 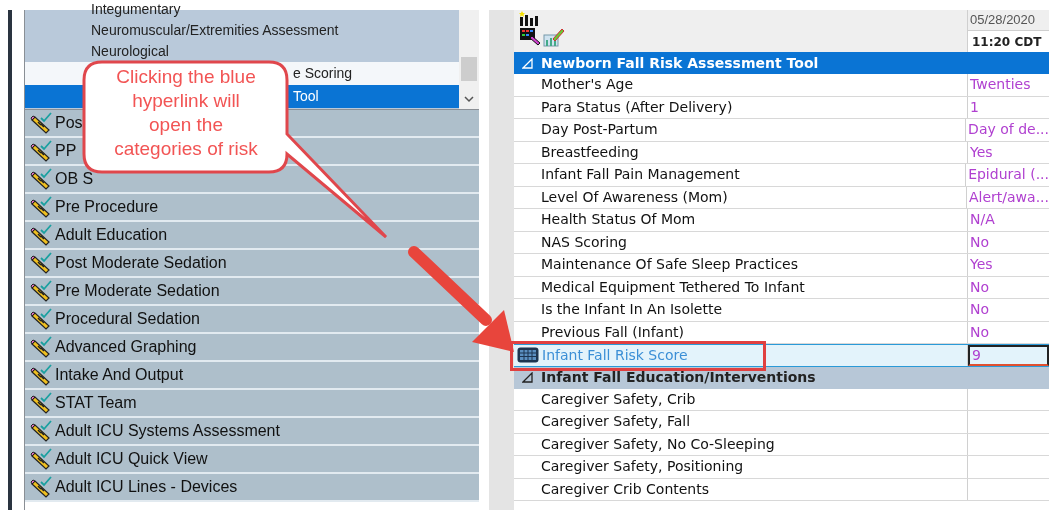 What do you see at coordinates (640, 175) in the screenshot?
I see `row-label: Infant Fall Pain Management` at bounding box center [640, 175].